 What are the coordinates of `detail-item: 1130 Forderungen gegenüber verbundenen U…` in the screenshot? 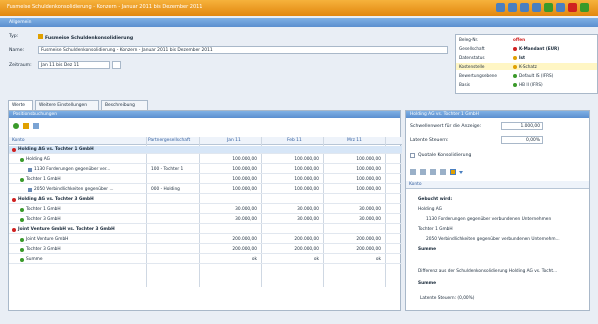 It's located at (488, 221).